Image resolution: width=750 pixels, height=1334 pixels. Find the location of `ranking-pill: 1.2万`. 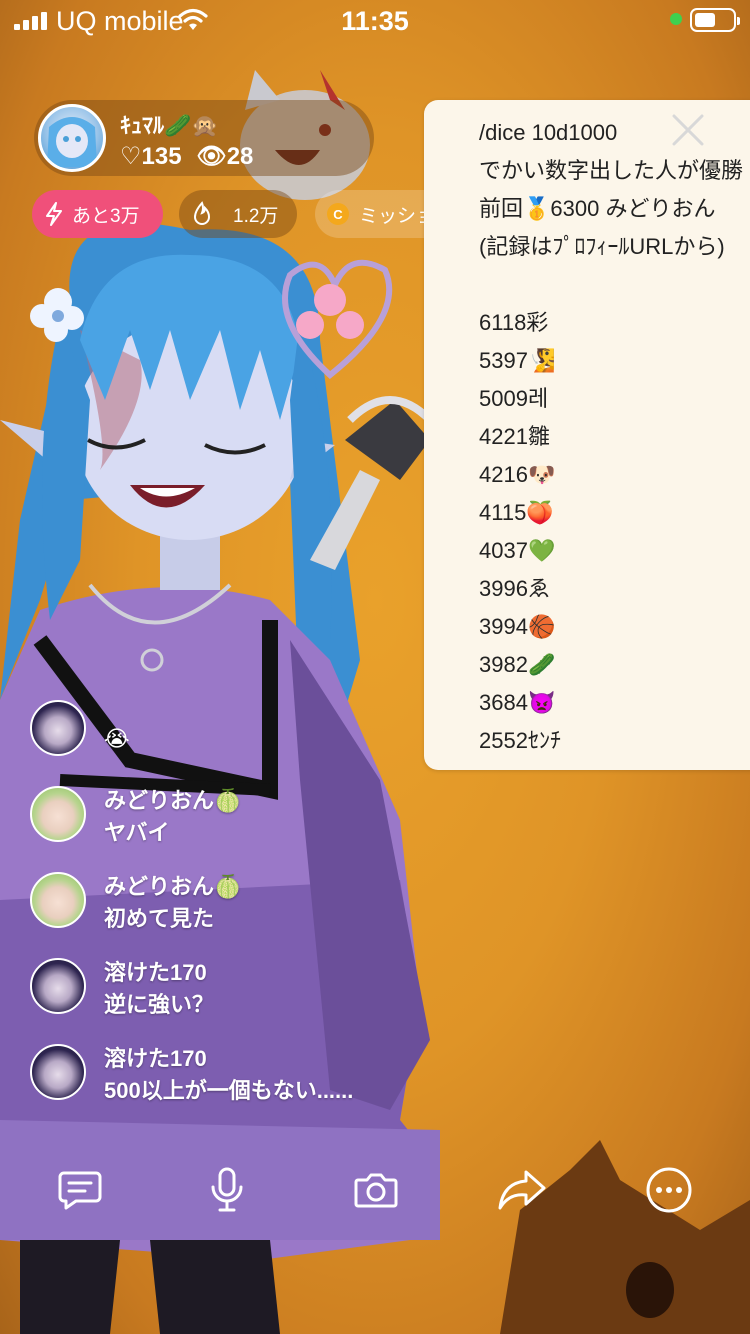

ranking-pill: 1.2万 is located at coordinates (238, 214).